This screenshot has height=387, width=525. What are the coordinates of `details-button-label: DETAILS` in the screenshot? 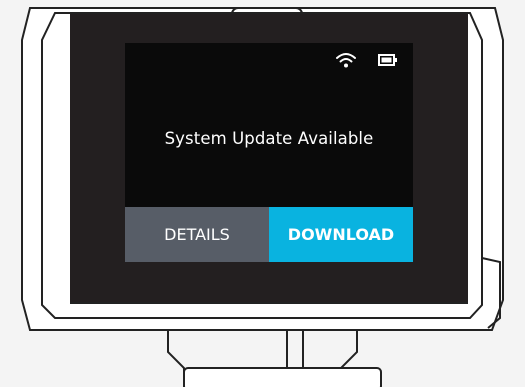 It's located at (197, 234).